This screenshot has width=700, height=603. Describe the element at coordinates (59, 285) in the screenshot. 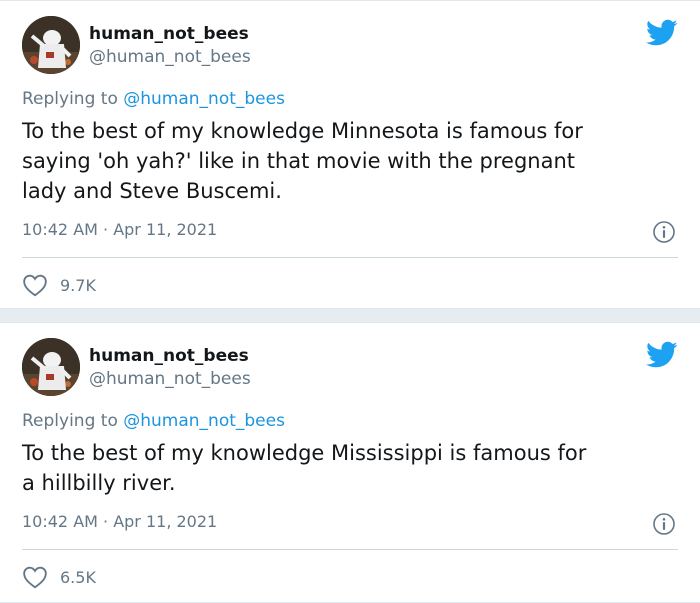

I see `like-action: 9.7K` at that location.